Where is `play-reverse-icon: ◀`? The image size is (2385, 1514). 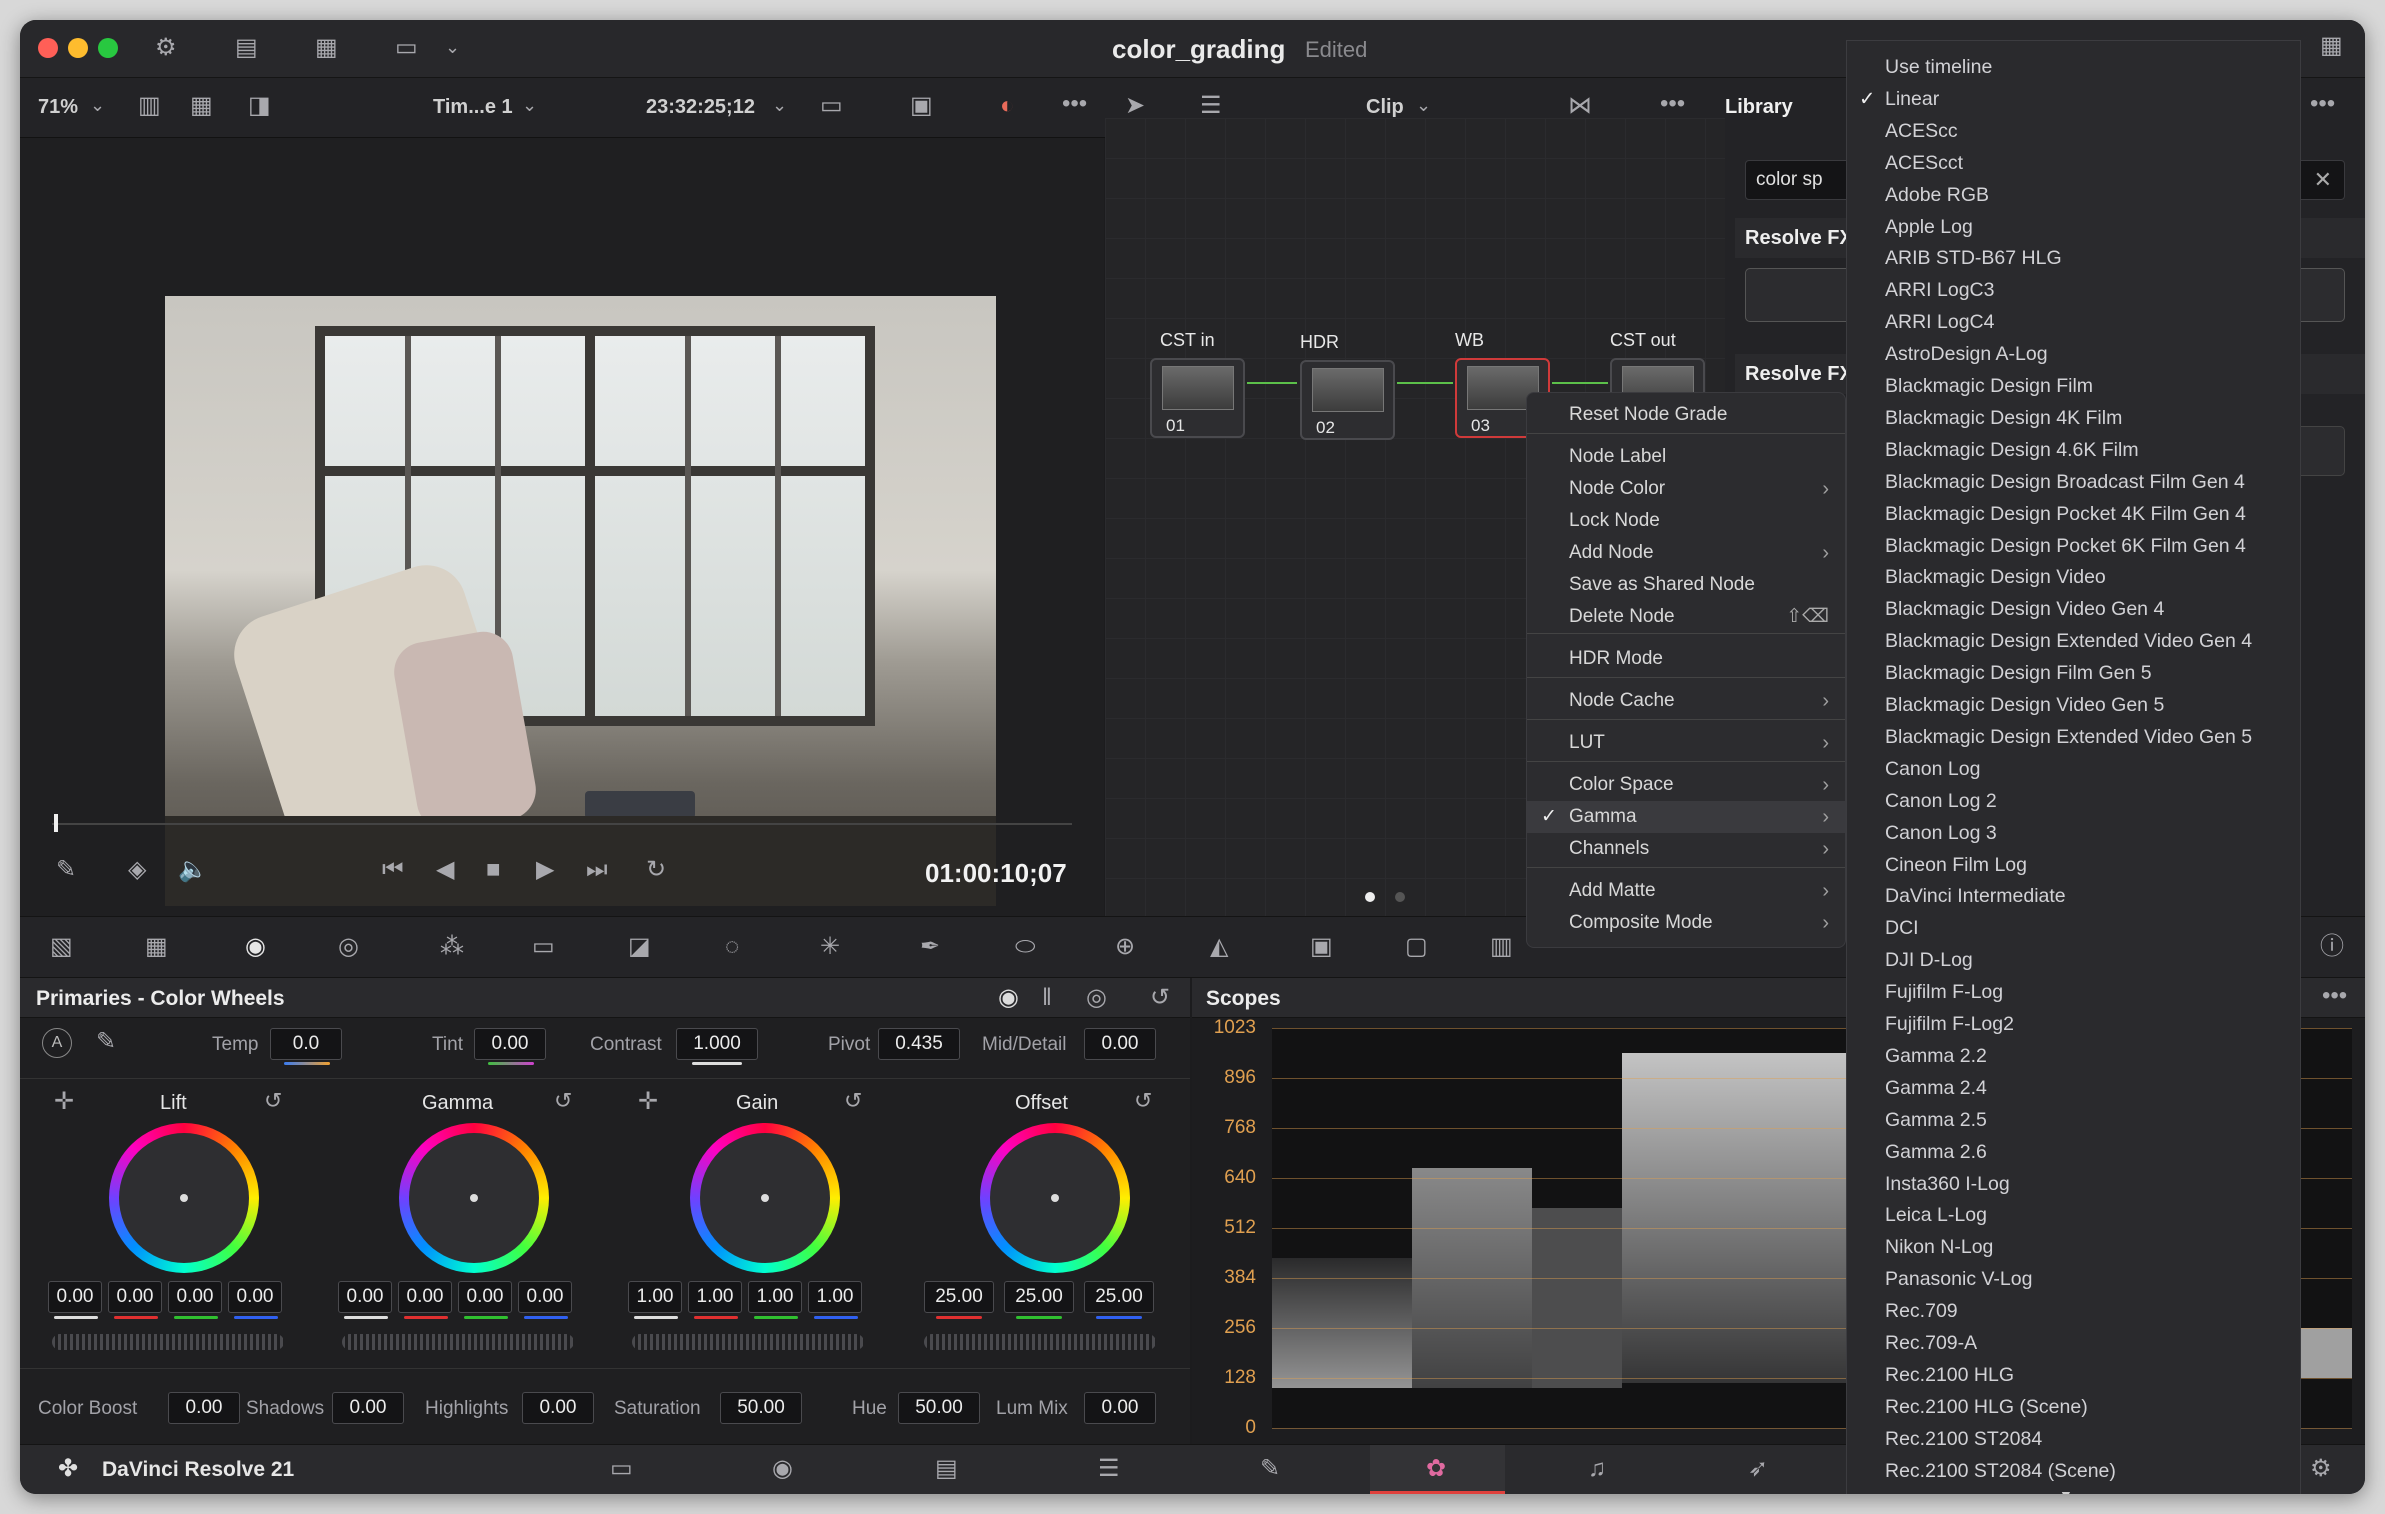
play-reverse-icon: ◀ is located at coordinates (445, 870).